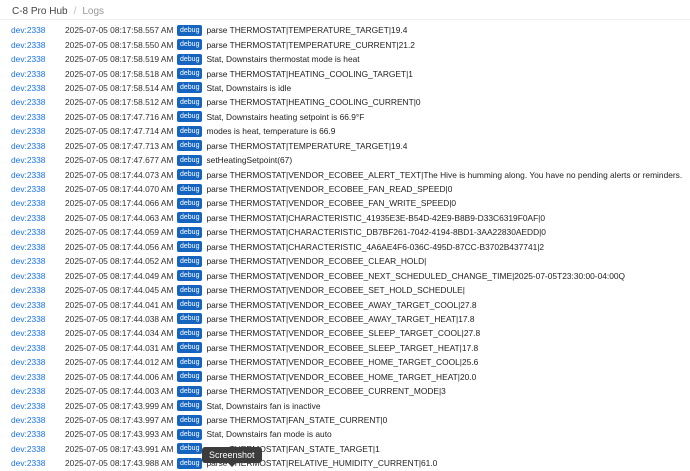 This screenshot has width=690, height=471. I want to click on log-timestamp: 2025-07-05 08:17:58.550 AM, so click(119, 44).